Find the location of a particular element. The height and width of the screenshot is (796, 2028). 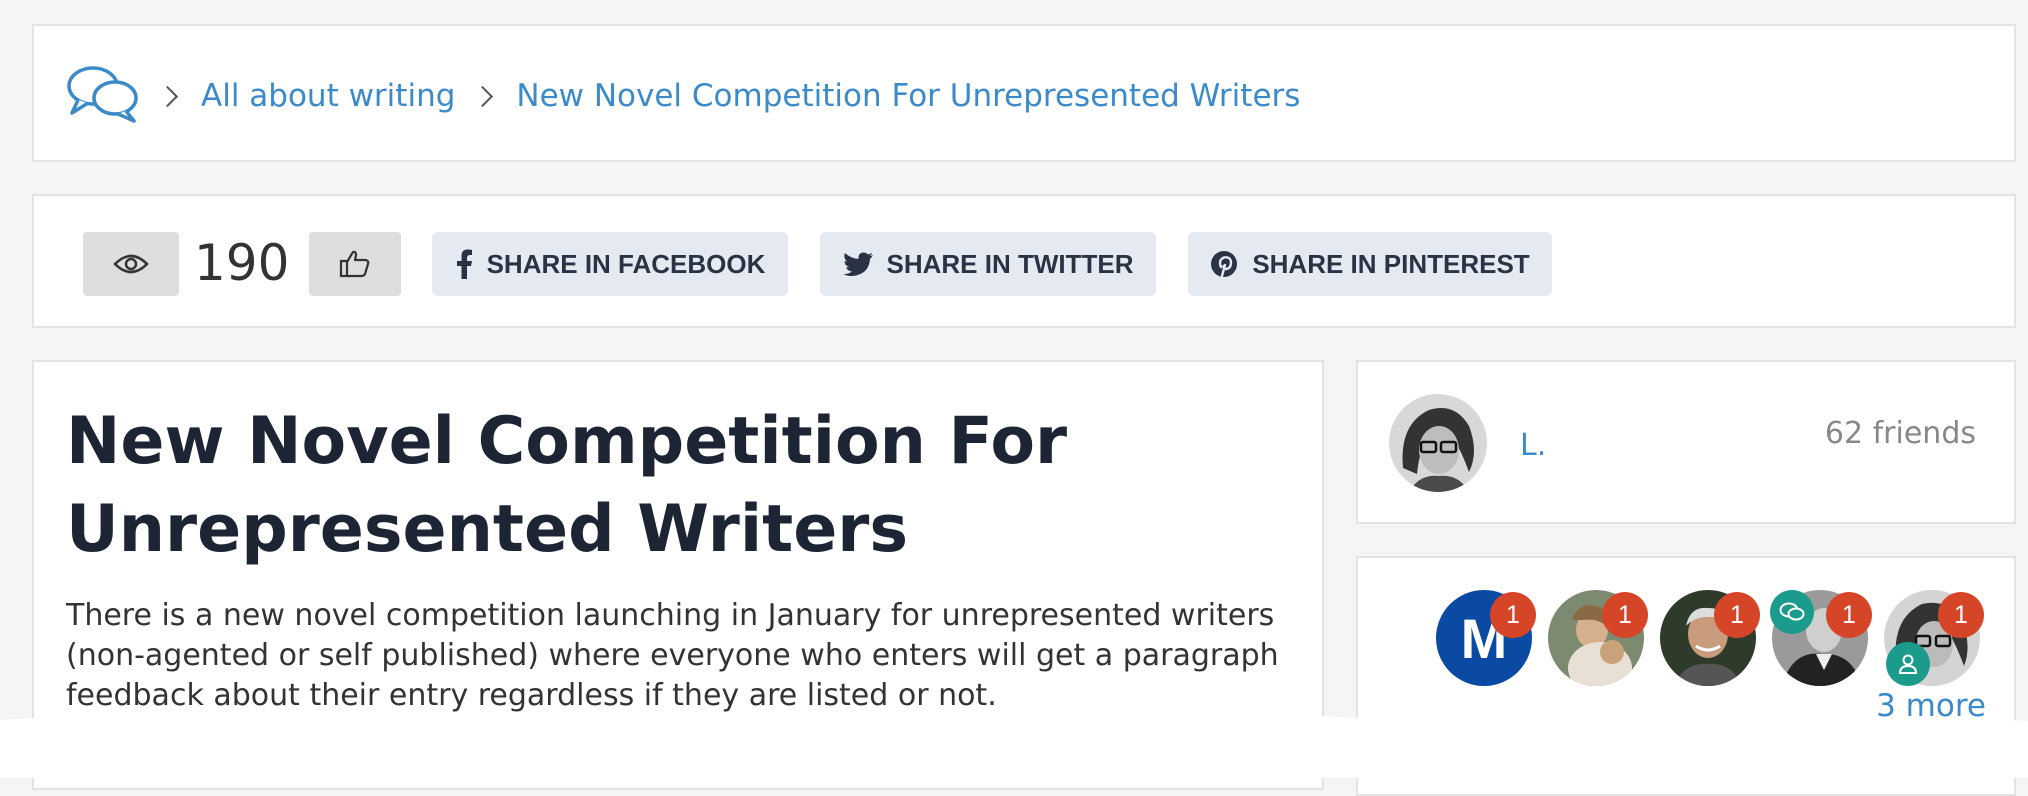

author-card: L. 62 friends is located at coordinates (1686, 442).